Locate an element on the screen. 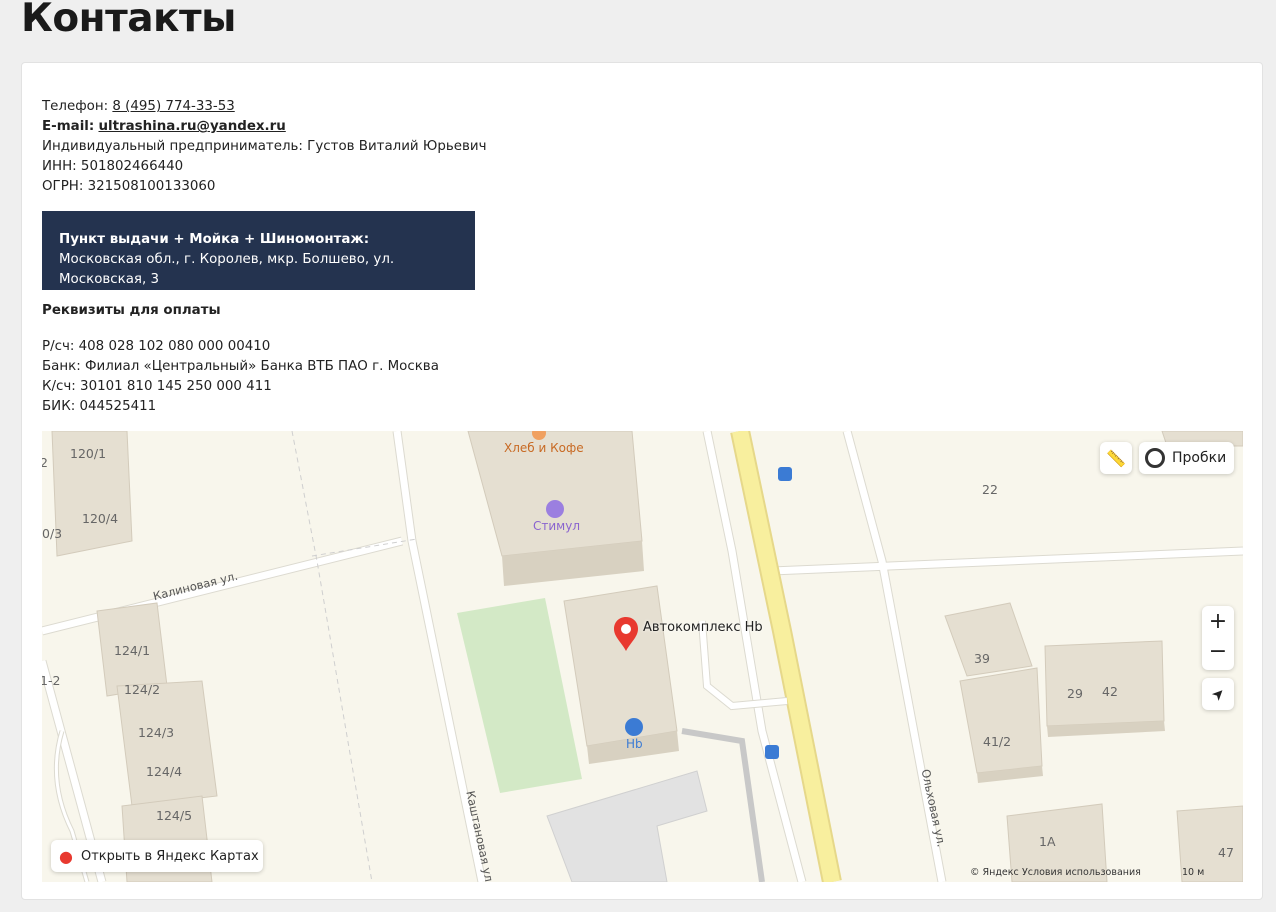  inn-text: ИНН: 501802466440 is located at coordinates (113, 166).